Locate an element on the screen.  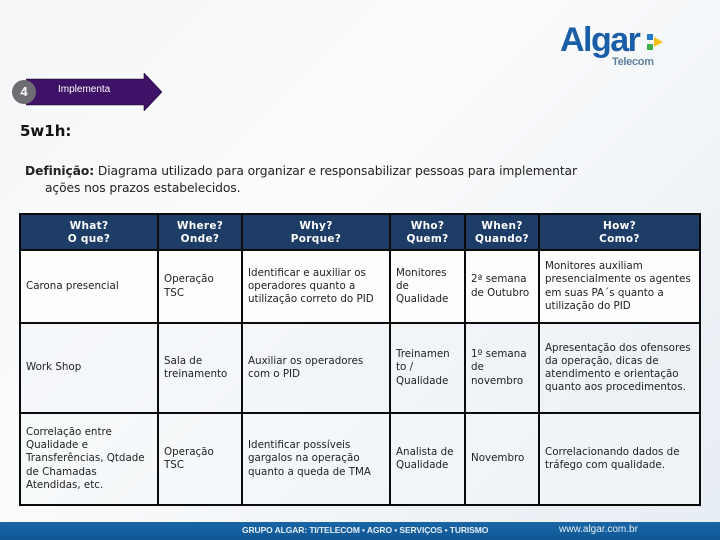
footer-url: www.algar.com.br is located at coordinates (598, 529).